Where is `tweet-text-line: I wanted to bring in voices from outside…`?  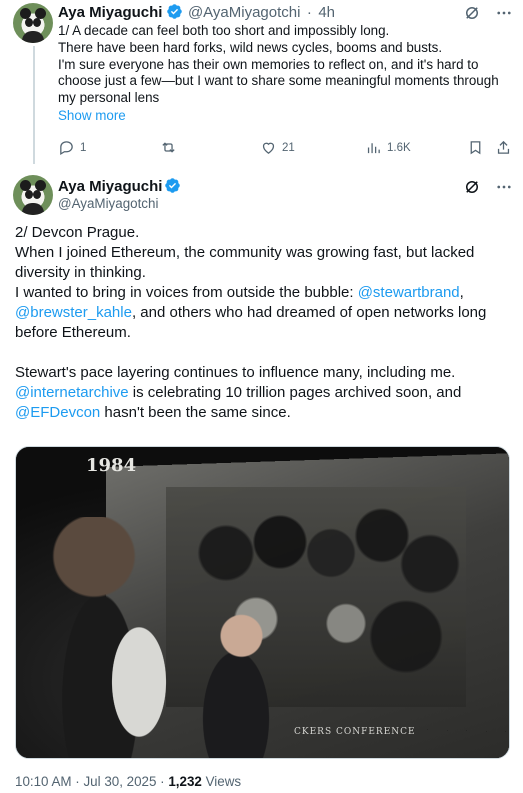
tweet-text-line: I wanted to bring in voices from outside… is located at coordinates (265, 293).